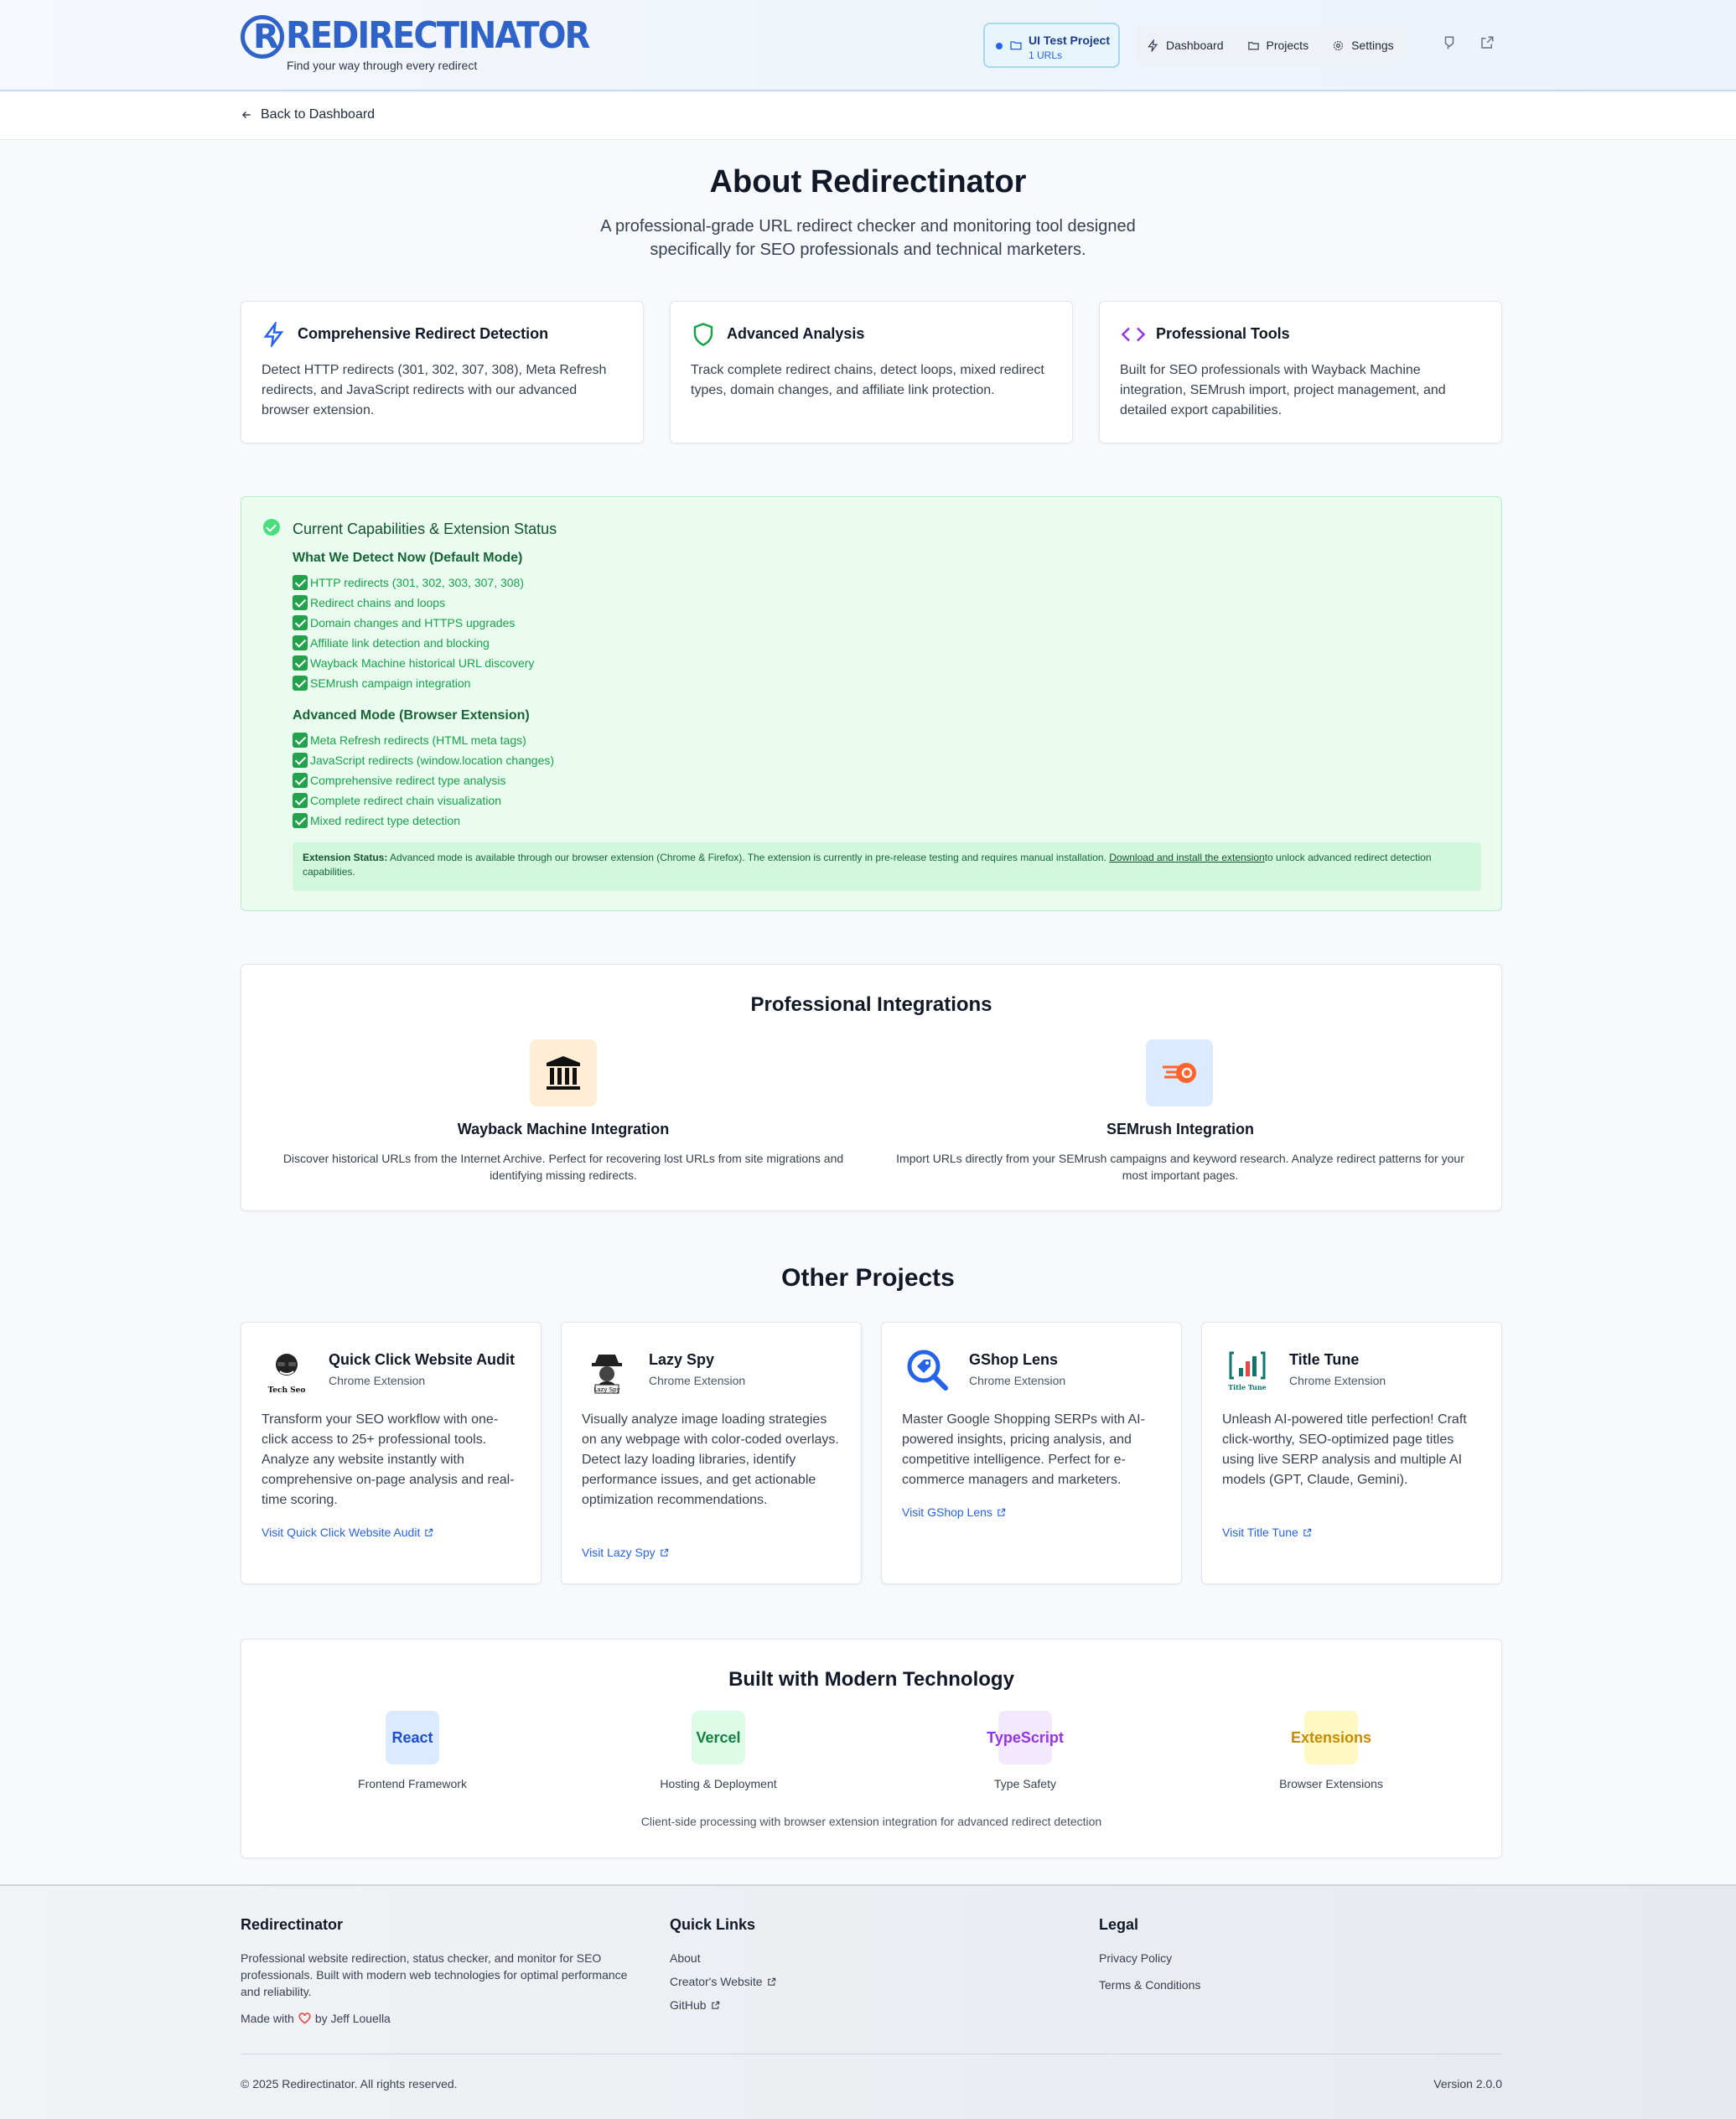 The image size is (1736, 2119). I want to click on tech-label: Hosting & Deployment, so click(718, 1783).